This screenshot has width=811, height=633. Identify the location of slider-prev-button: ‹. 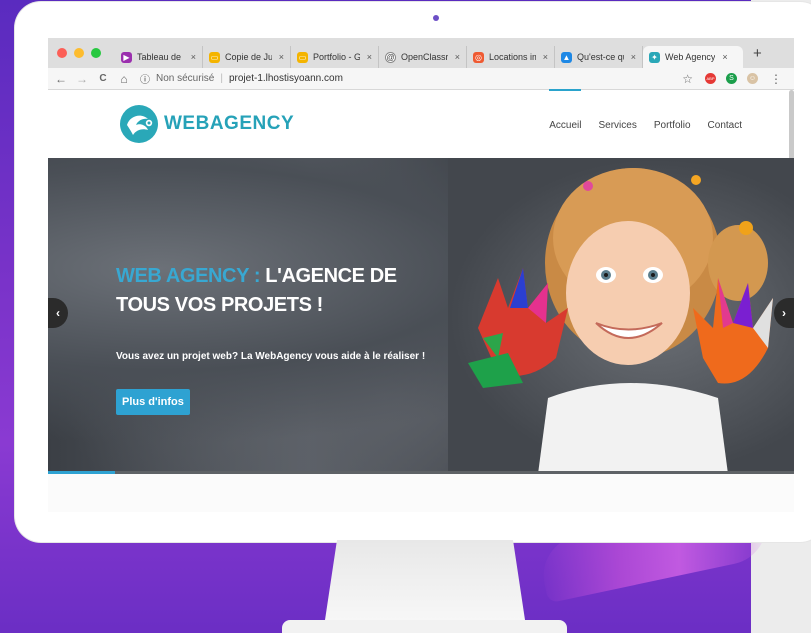
(58, 313).